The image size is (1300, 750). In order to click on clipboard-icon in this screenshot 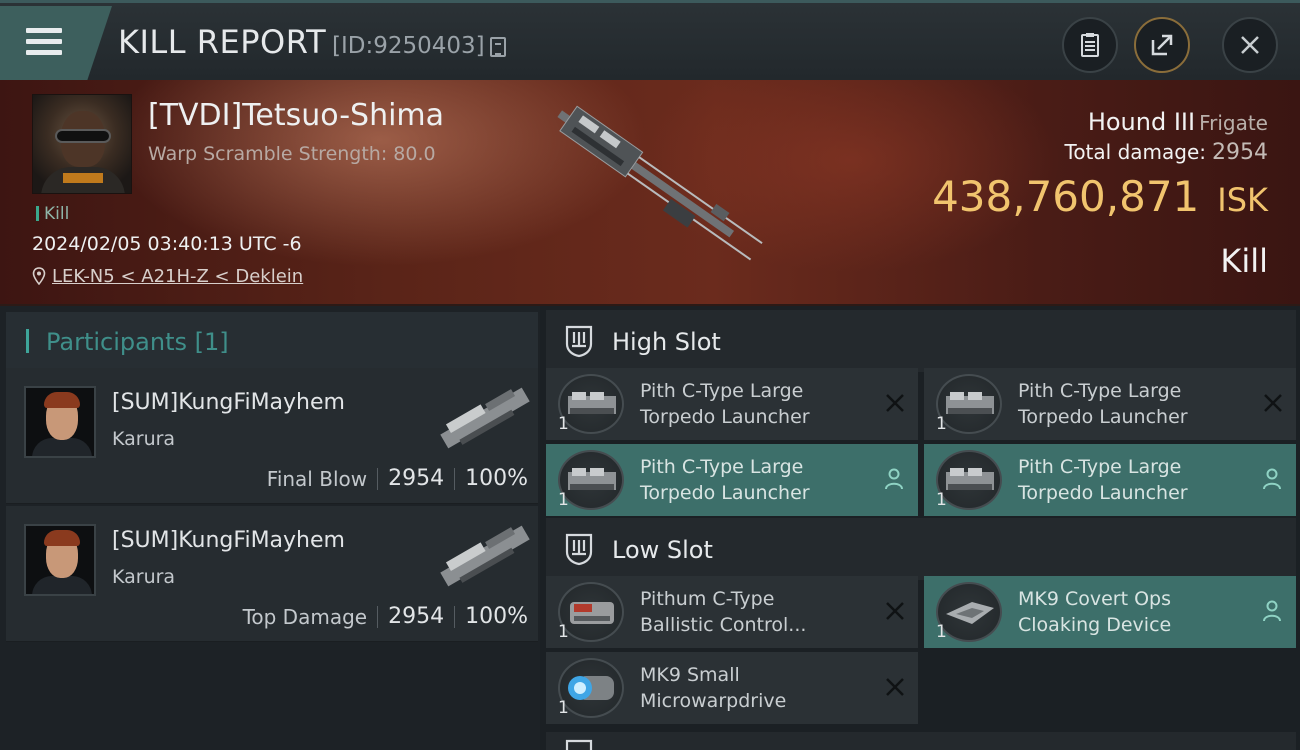, I will do `click(1090, 45)`.